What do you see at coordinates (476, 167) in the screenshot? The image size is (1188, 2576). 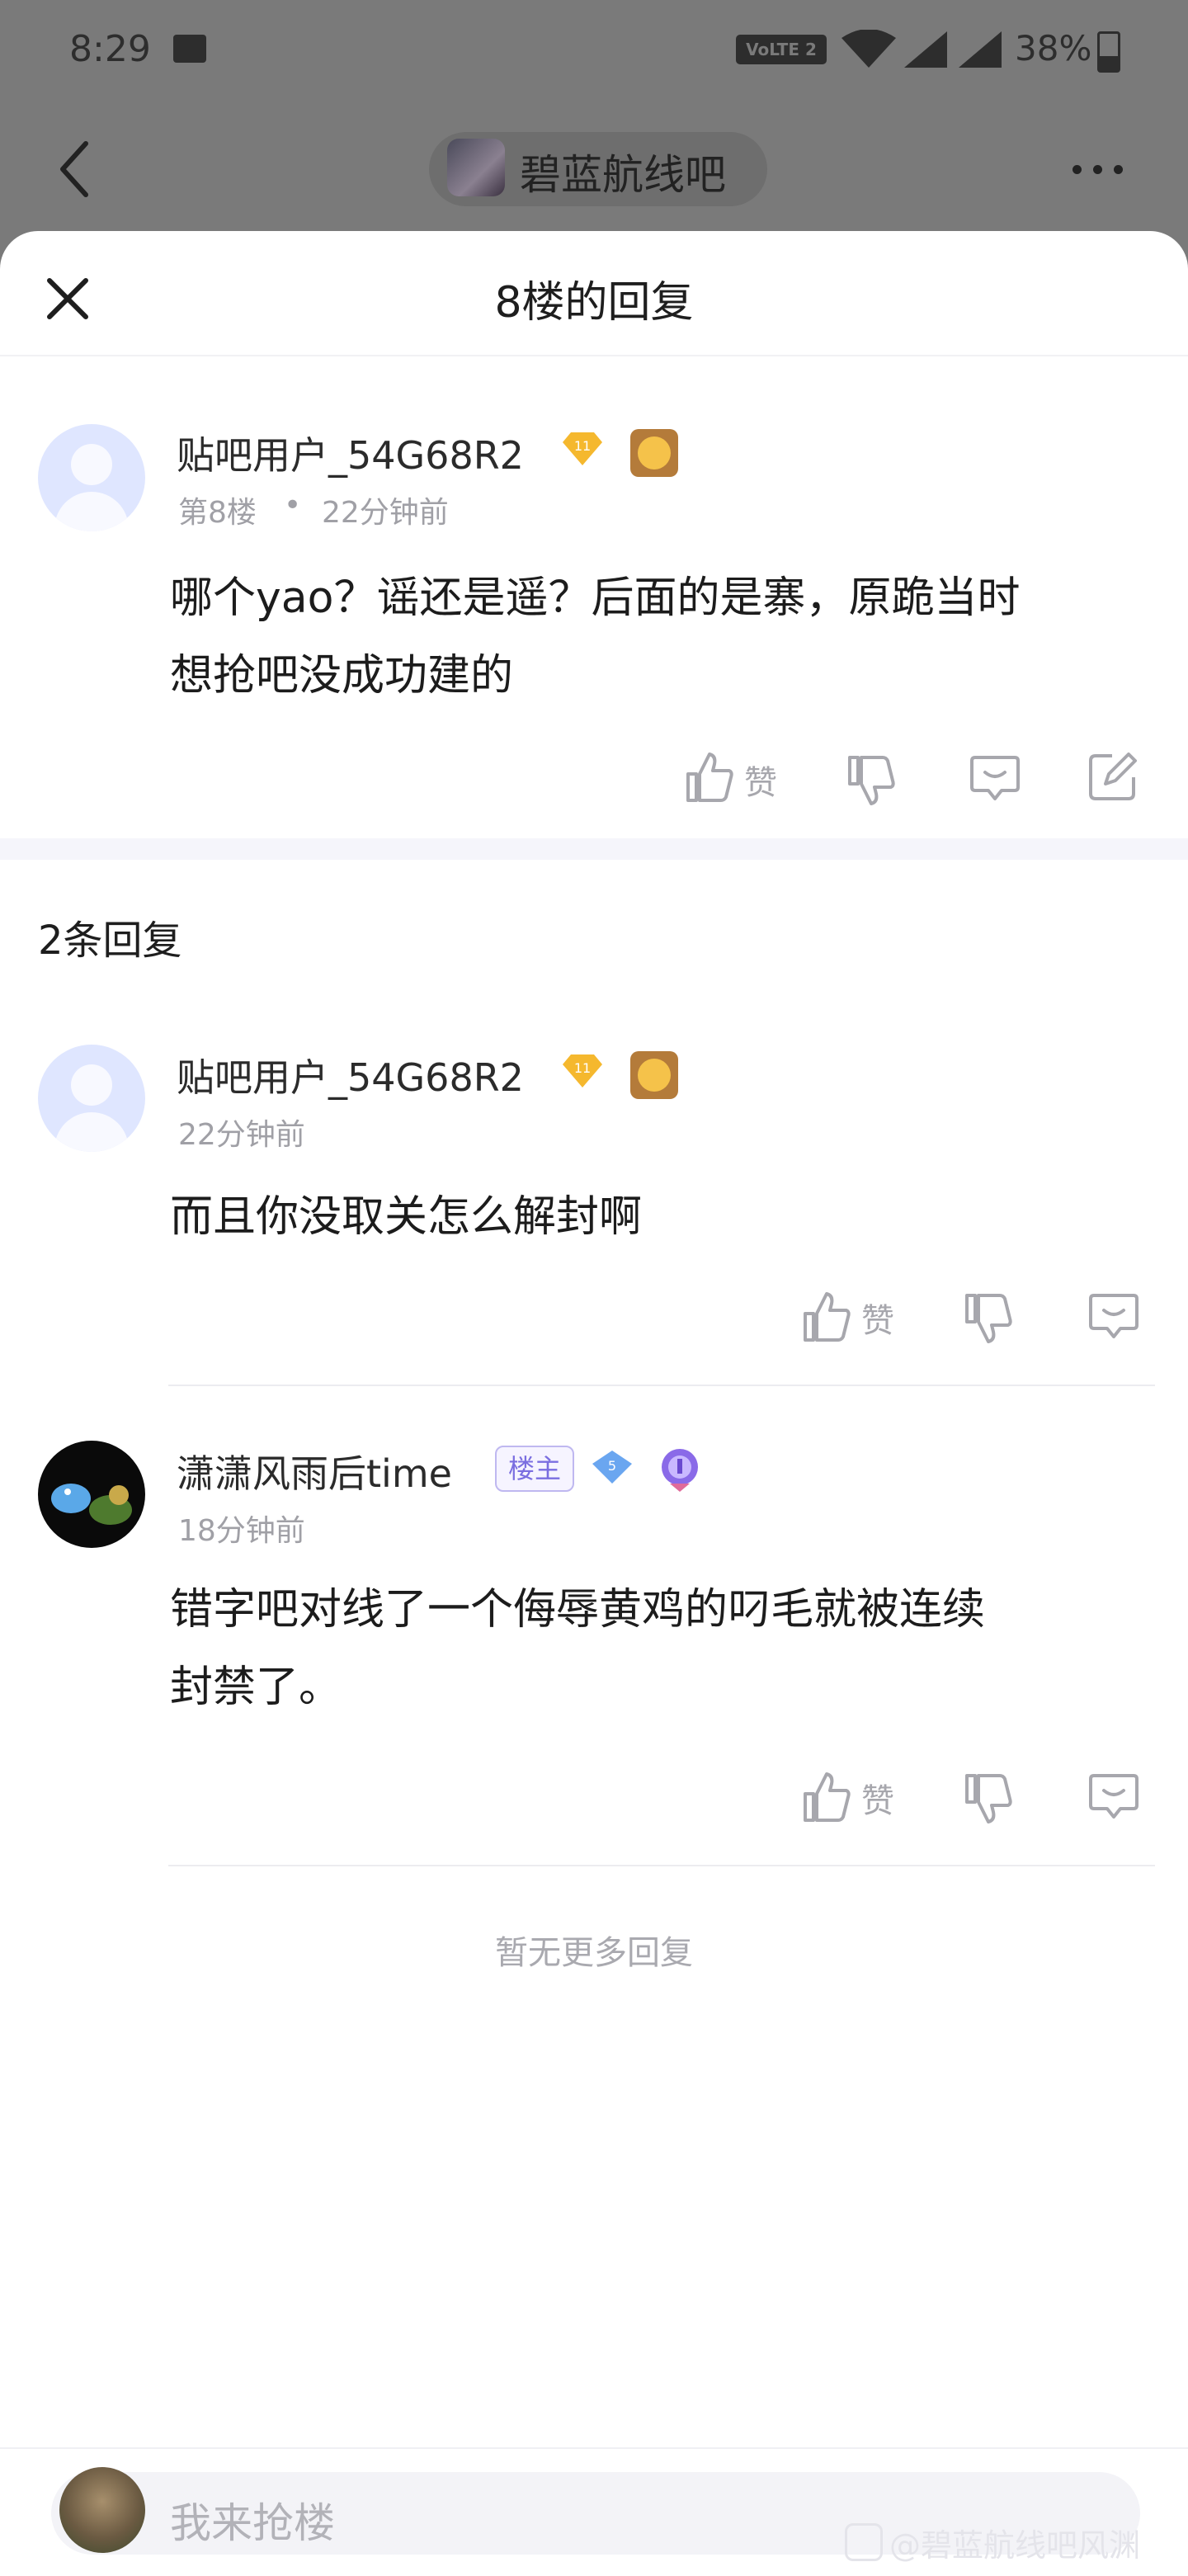 I see `forum-avatar` at bounding box center [476, 167].